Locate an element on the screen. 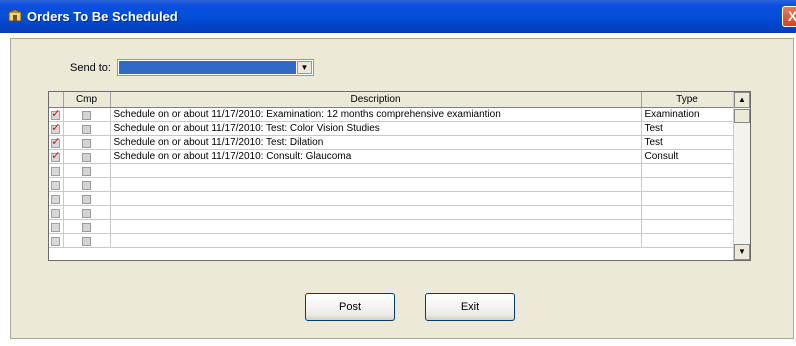 The width and height of the screenshot is (796, 346). type-cell: Examination is located at coordinates (687, 114).